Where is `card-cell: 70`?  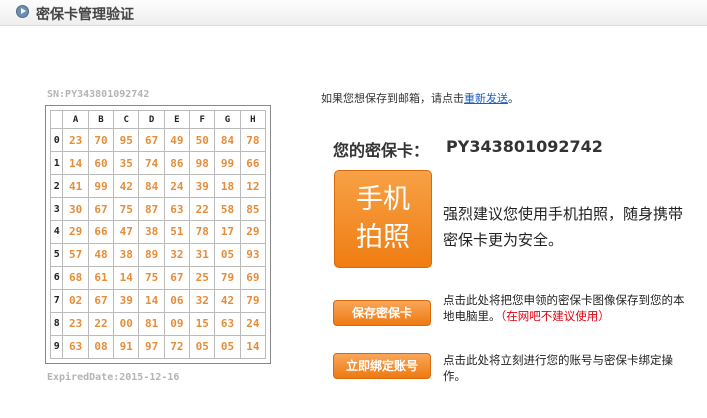
card-cell: 70 is located at coordinates (101, 140).